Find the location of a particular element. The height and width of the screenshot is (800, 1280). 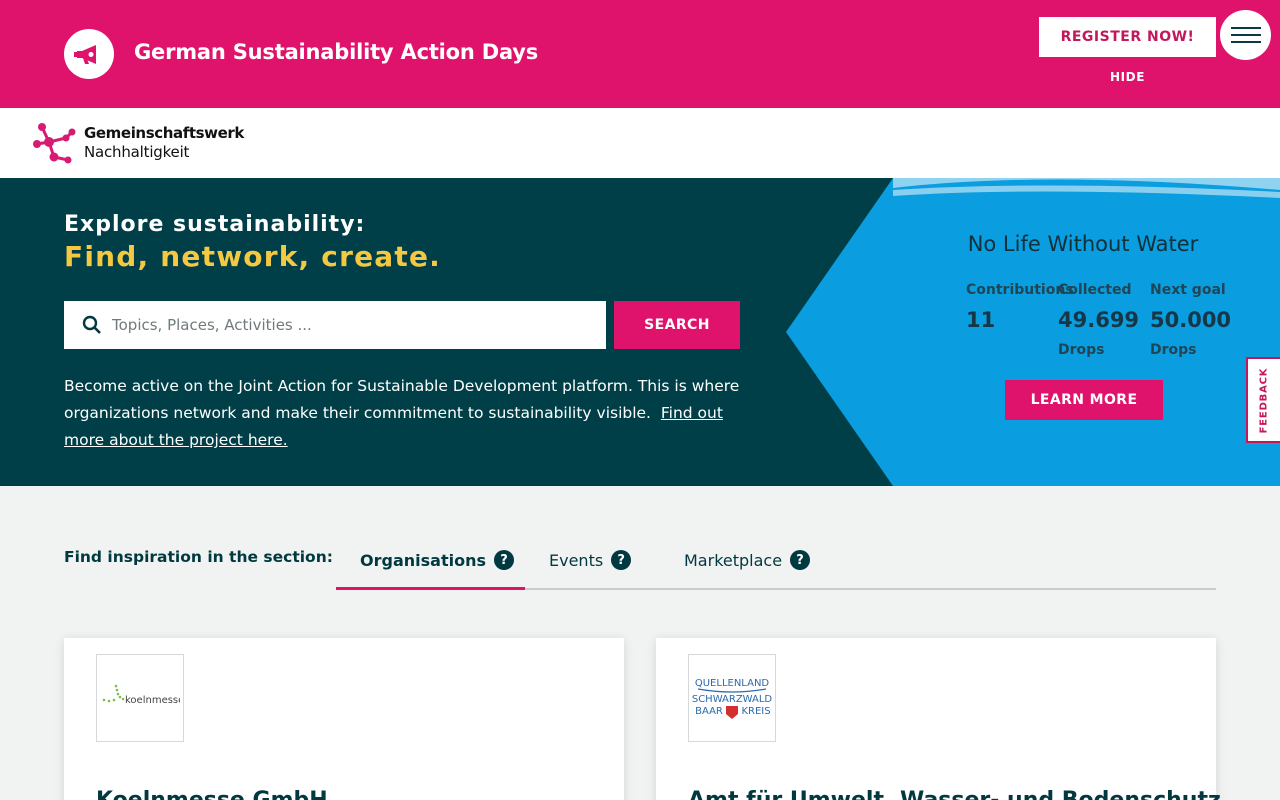

hamburger-menu-button is located at coordinates (1245, 35).